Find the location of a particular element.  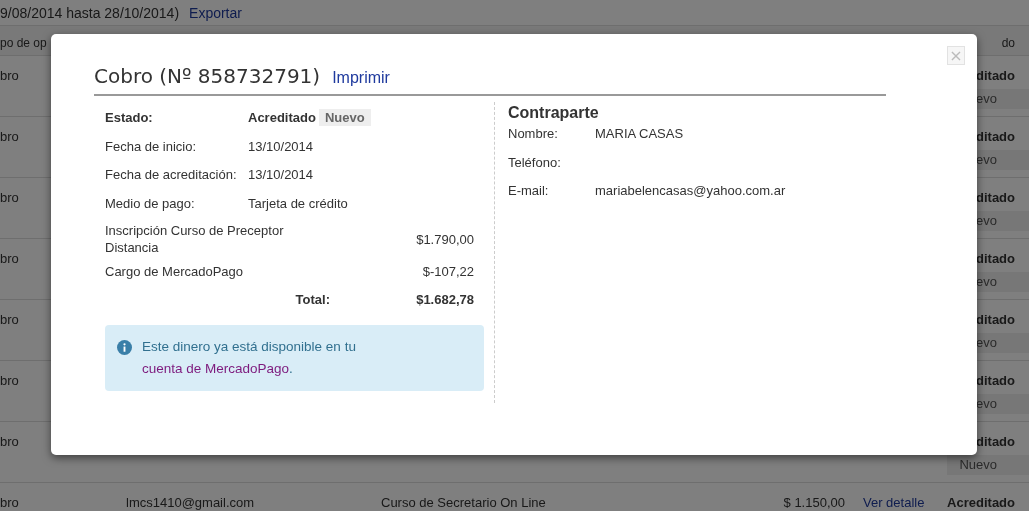

field-value: Tarjeta de crédito is located at coordinates (298, 203).